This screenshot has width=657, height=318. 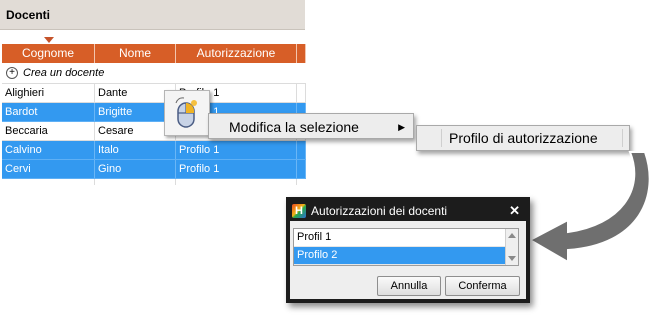 I want to click on list-item-selected: Profilo 2, so click(x=406, y=256).